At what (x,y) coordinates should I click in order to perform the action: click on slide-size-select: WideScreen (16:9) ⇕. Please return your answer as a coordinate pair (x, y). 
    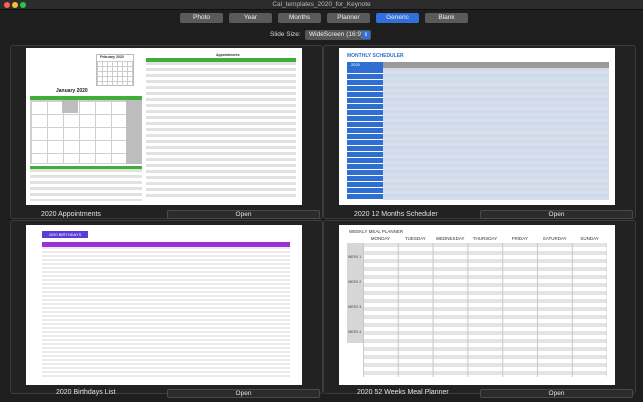
    Looking at the image, I should click on (338, 35).